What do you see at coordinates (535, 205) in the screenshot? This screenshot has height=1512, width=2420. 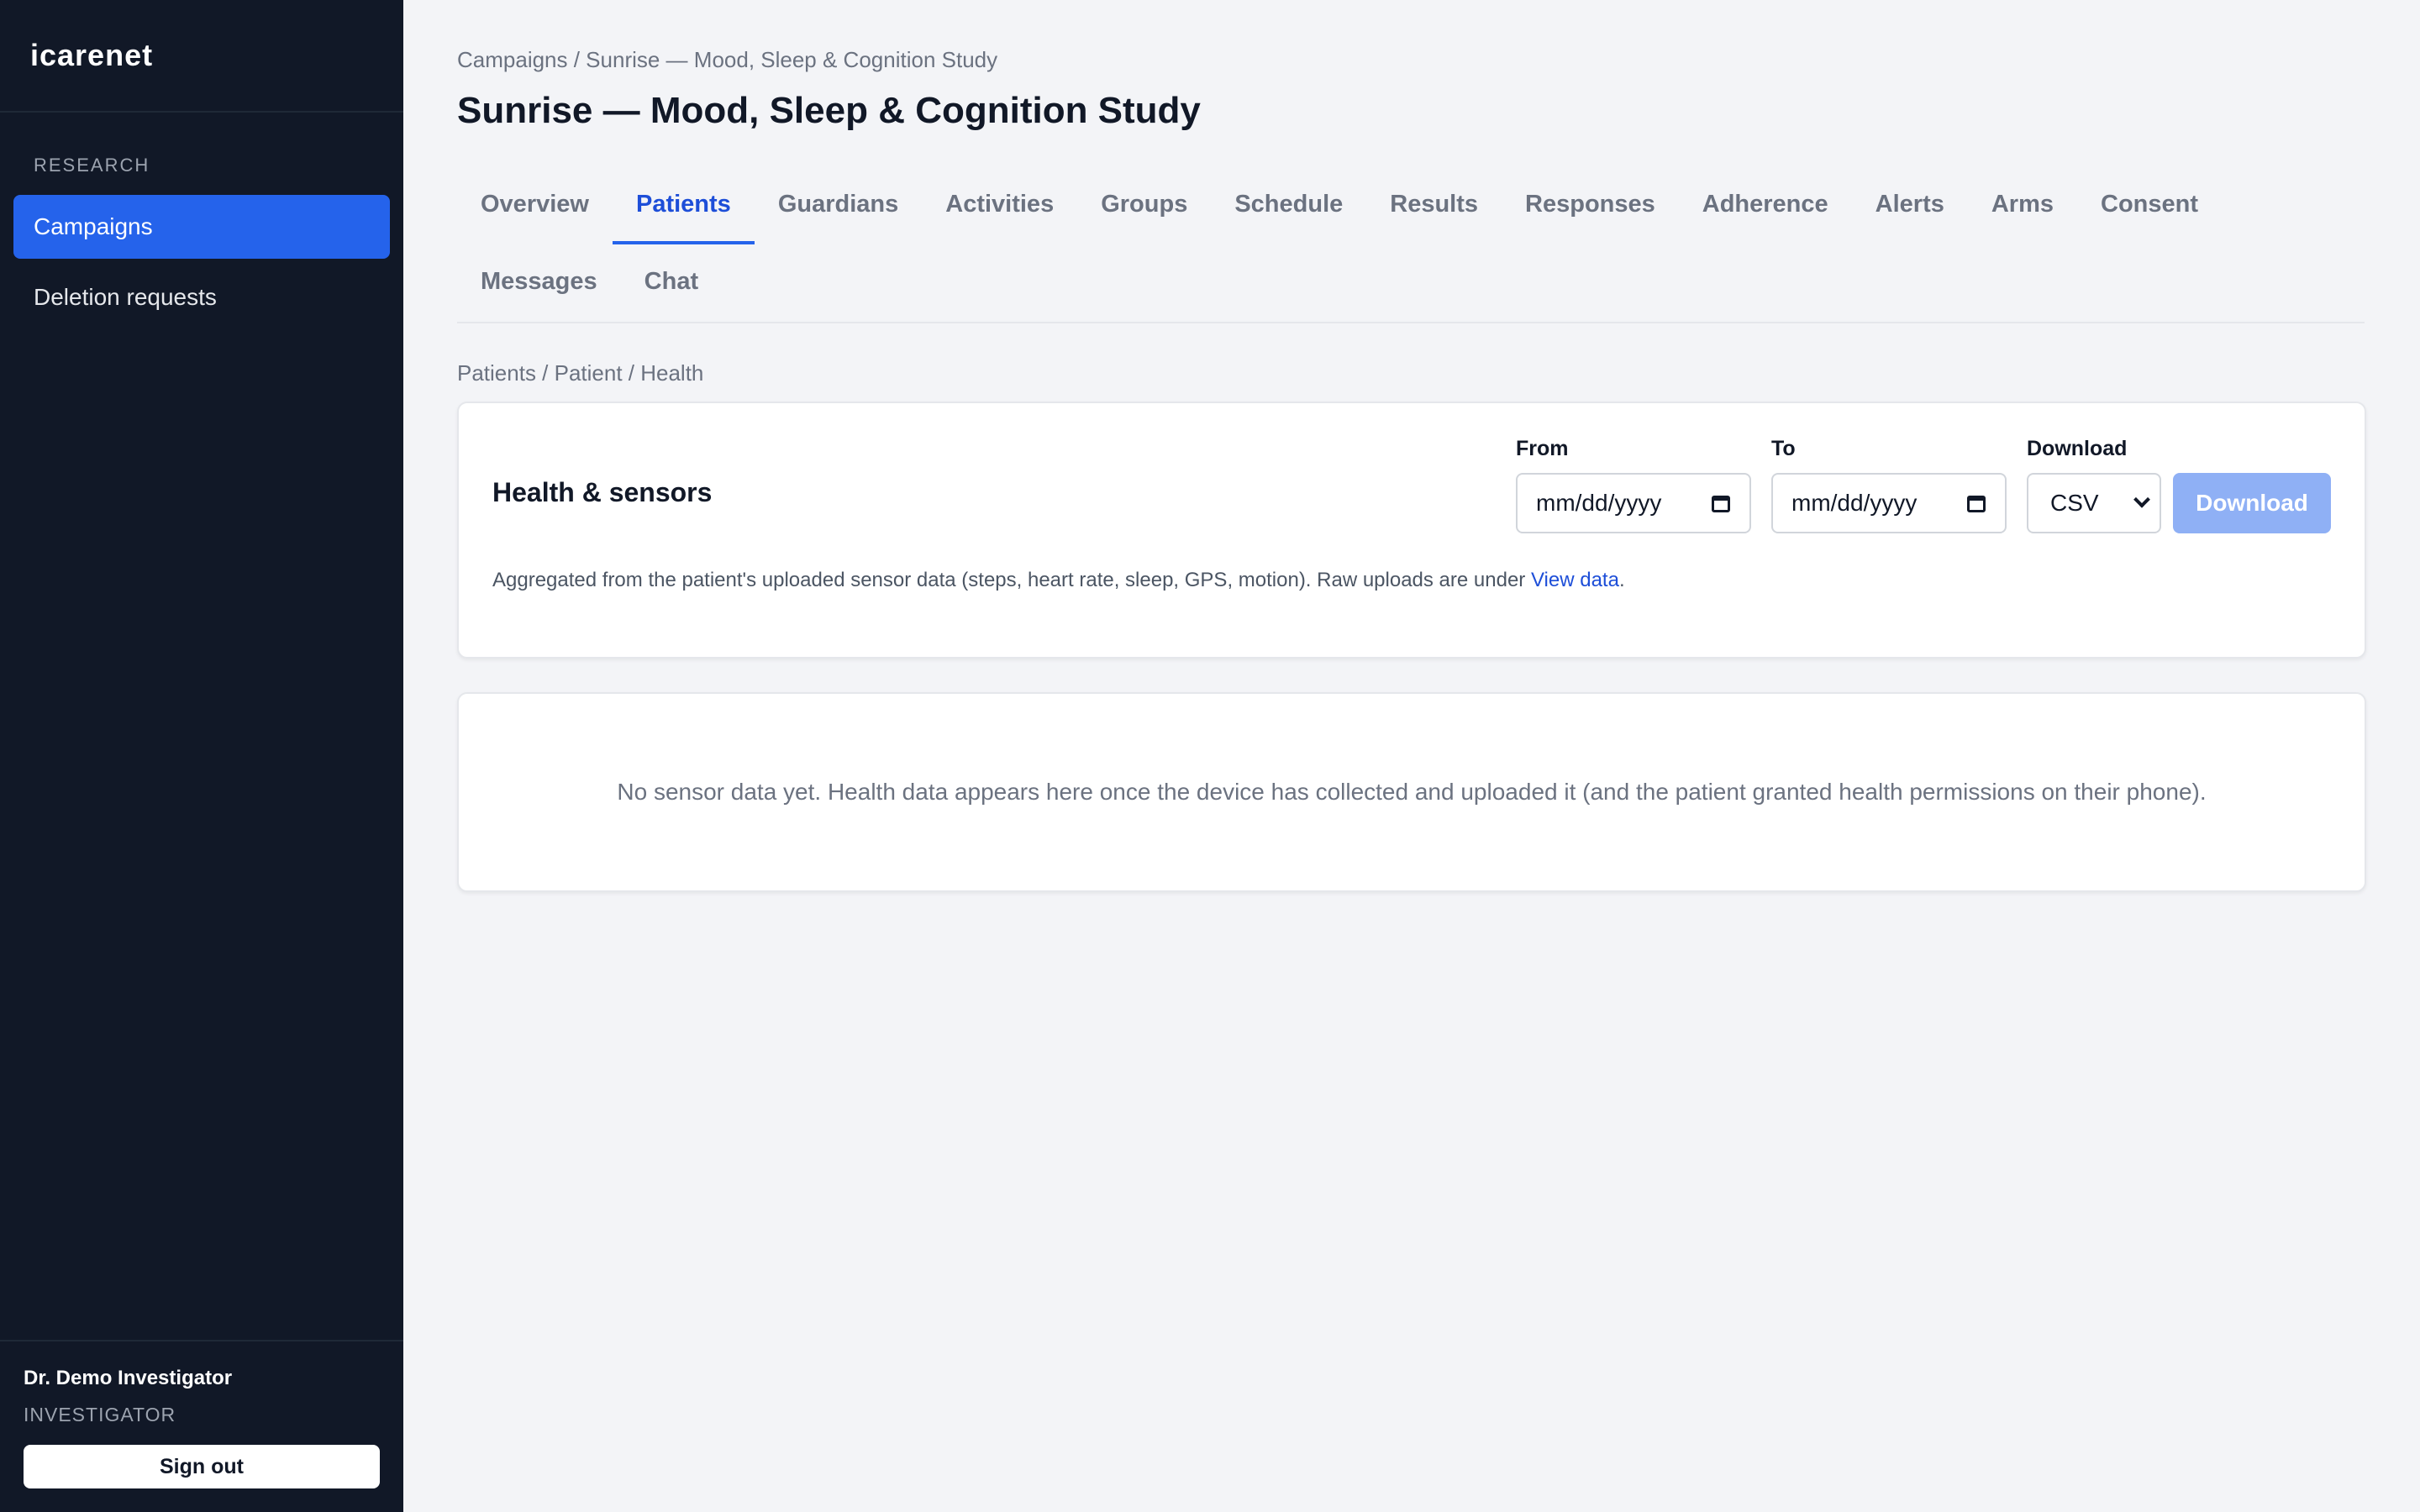 I see `tab-overview: Overview` at bounding box center [535, 205].